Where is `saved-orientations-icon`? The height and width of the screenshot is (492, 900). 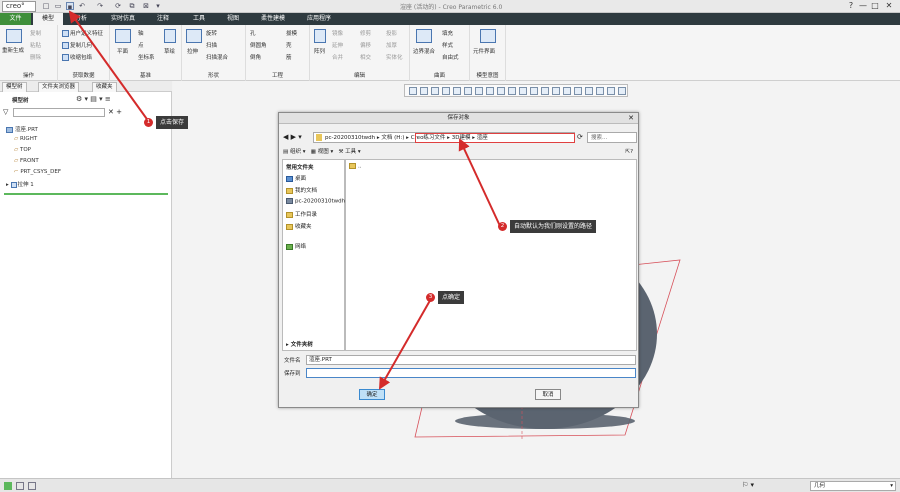 saved-orientations-icon is located at coordinates (479, 91).